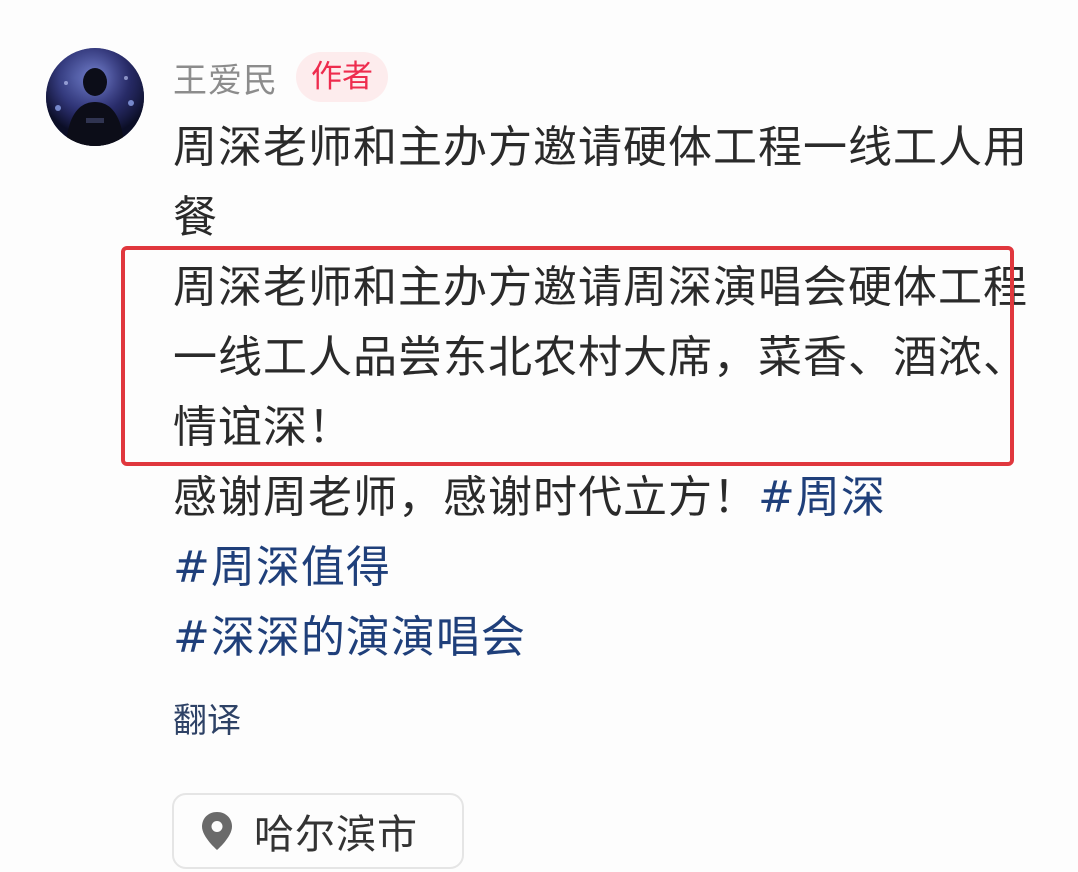  Describe the element at coordinates (207, 721) in the screenshot. I see `translate-button: 翻译` at that location.